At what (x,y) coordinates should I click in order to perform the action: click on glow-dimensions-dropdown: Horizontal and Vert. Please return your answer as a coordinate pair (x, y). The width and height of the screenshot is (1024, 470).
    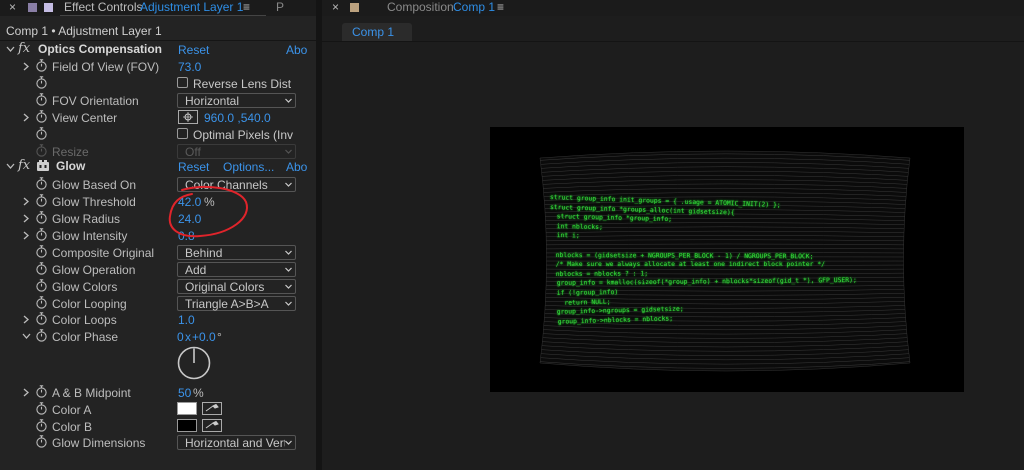
    Looking at the image, I should click on (236, 442).